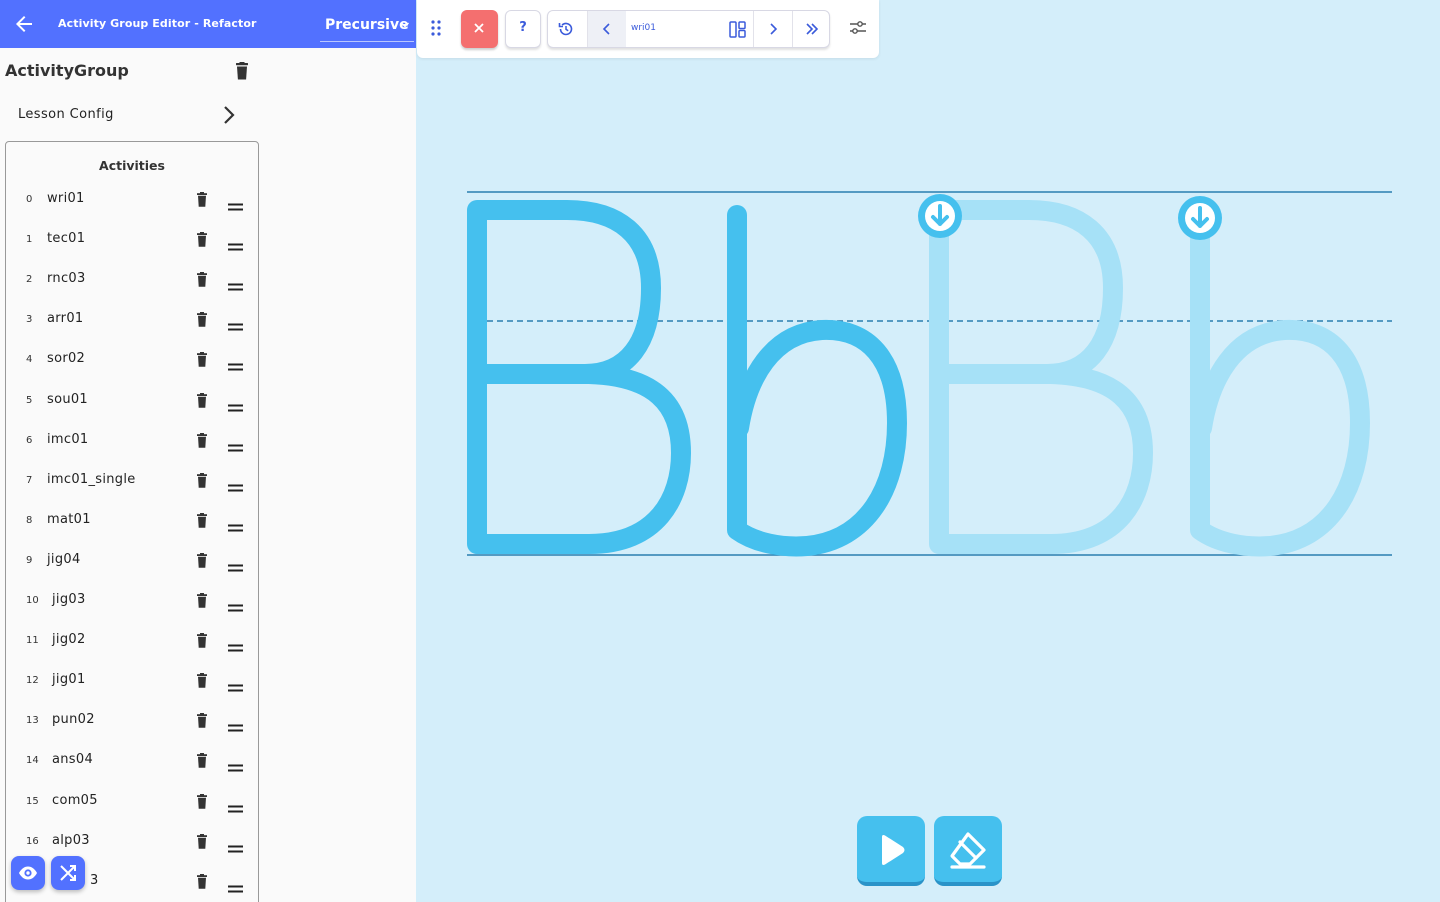  Describe the element at coordinates (132, 562) in the screenshot. I see `activity-row: 9 jig04` at that location.